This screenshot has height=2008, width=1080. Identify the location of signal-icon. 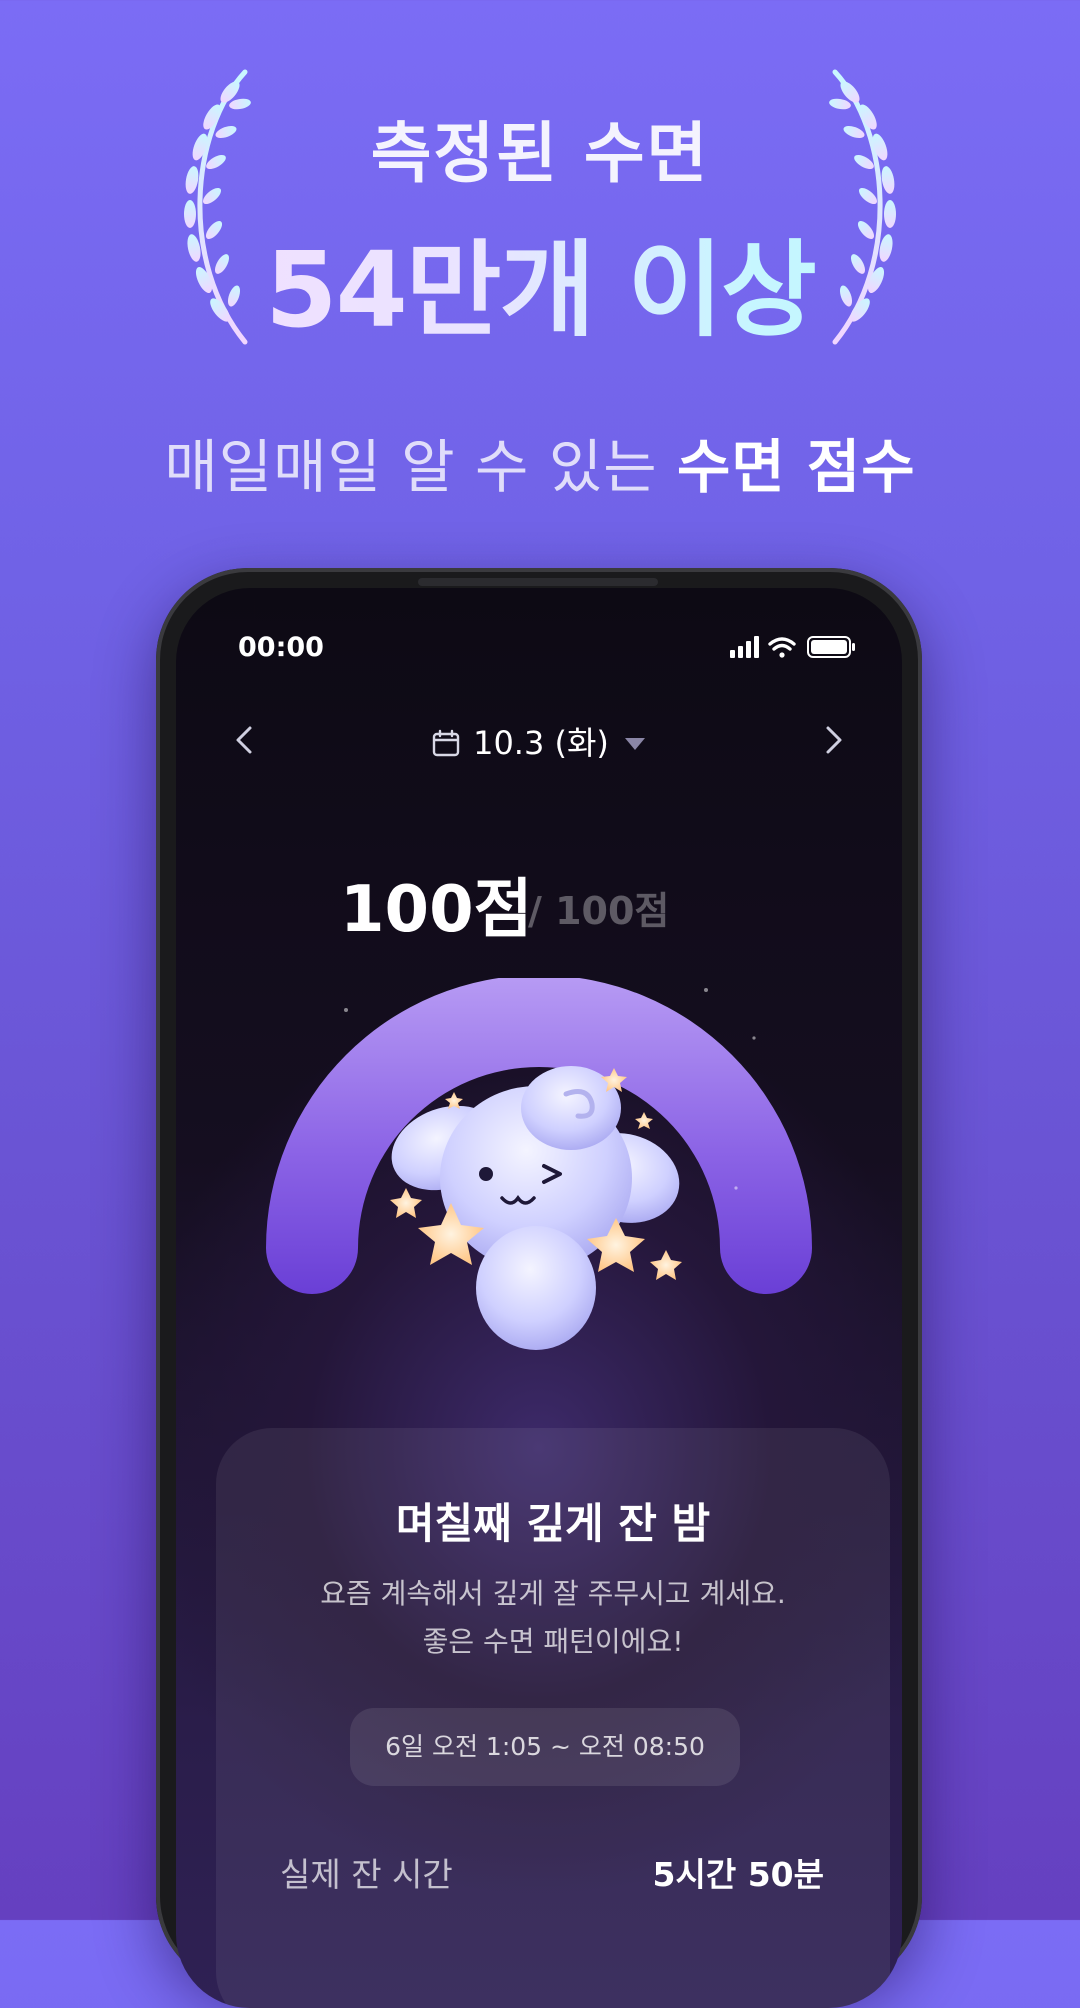
(744, 647).